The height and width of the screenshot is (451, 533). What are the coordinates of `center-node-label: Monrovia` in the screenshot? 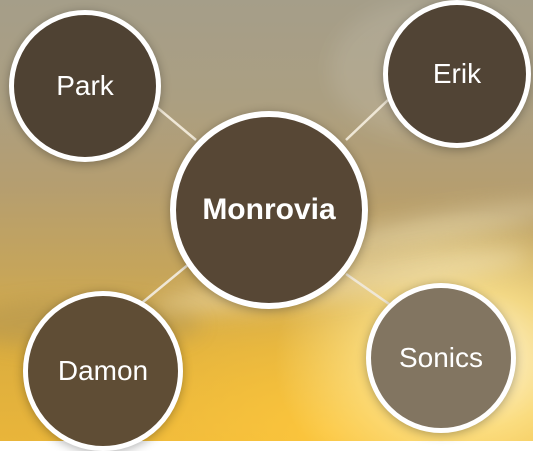 It's located at (269, 209).